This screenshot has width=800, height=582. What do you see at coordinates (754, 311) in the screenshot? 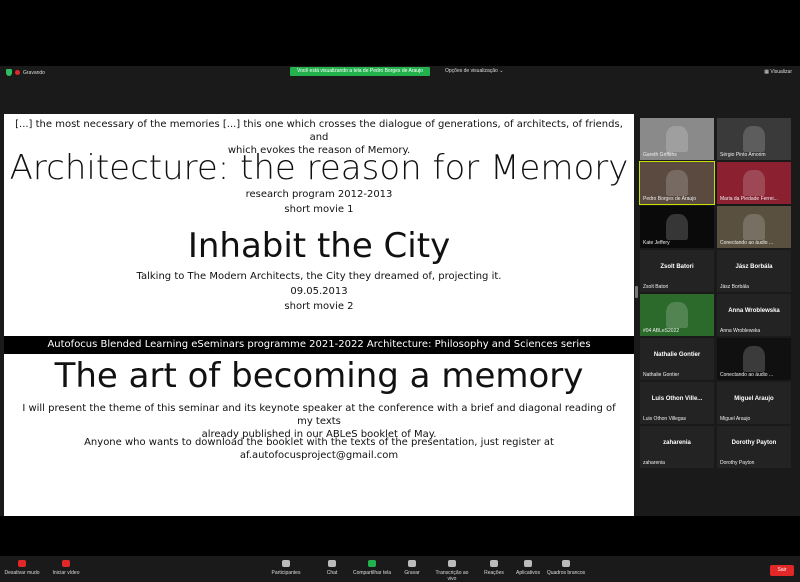
I see `participant-center-name: Anna Wroblewska` at bounding box center [754, 311].